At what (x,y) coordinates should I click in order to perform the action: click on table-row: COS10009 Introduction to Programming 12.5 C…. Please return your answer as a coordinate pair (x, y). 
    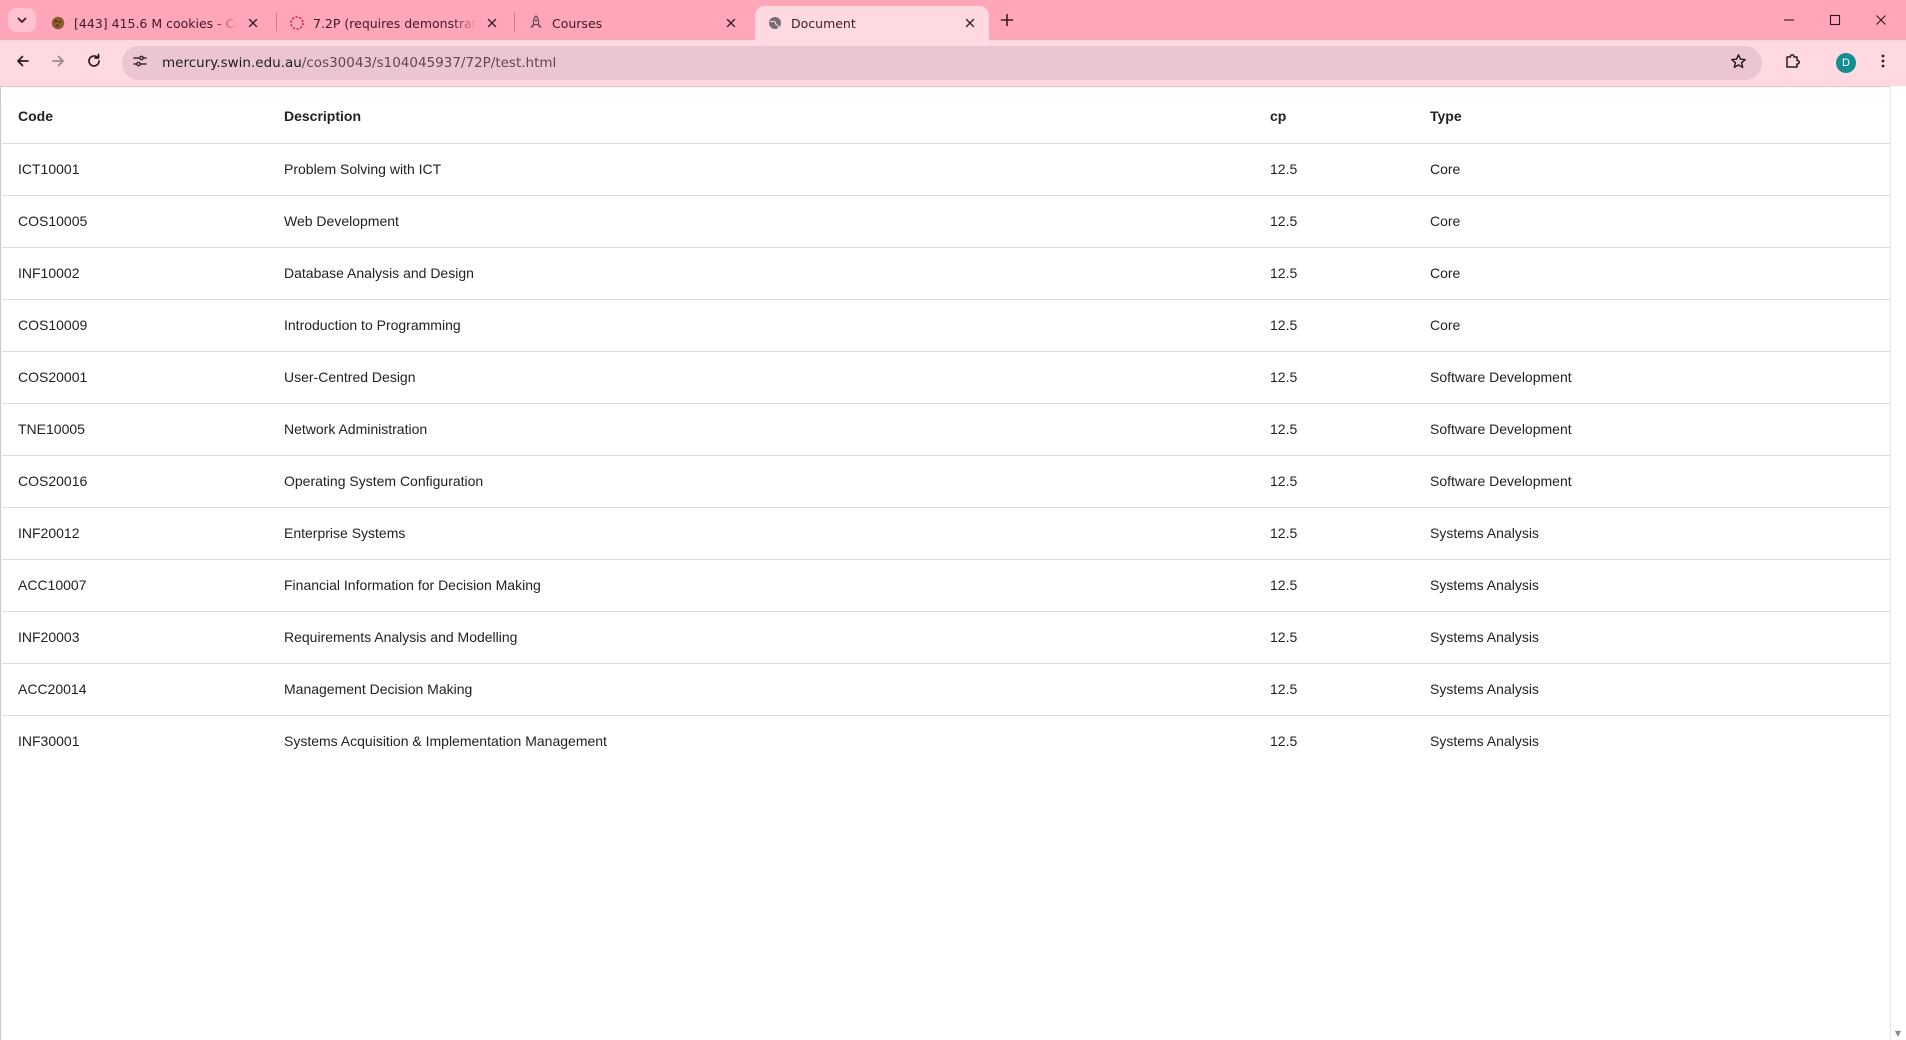
    Looking at the image, I should click on (946, 325).